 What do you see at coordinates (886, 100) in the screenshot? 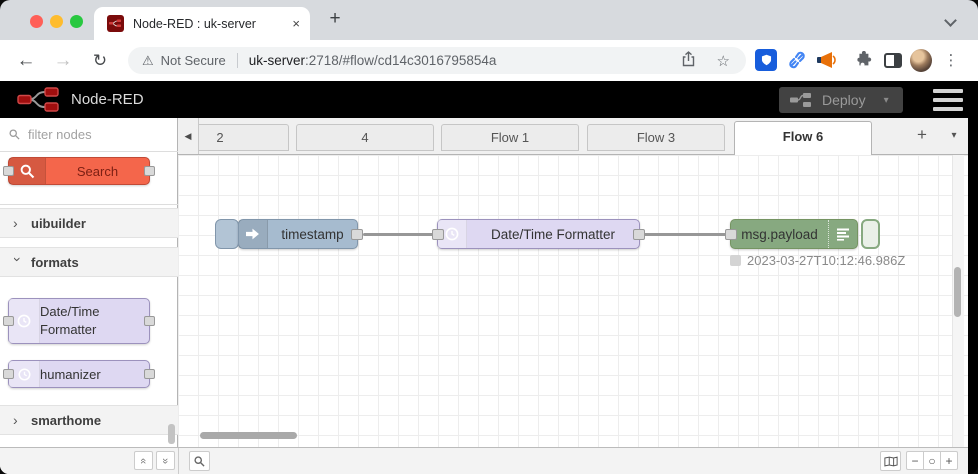
I see `deploy-caret-icon: ▾` at bounding box center [886, 100].